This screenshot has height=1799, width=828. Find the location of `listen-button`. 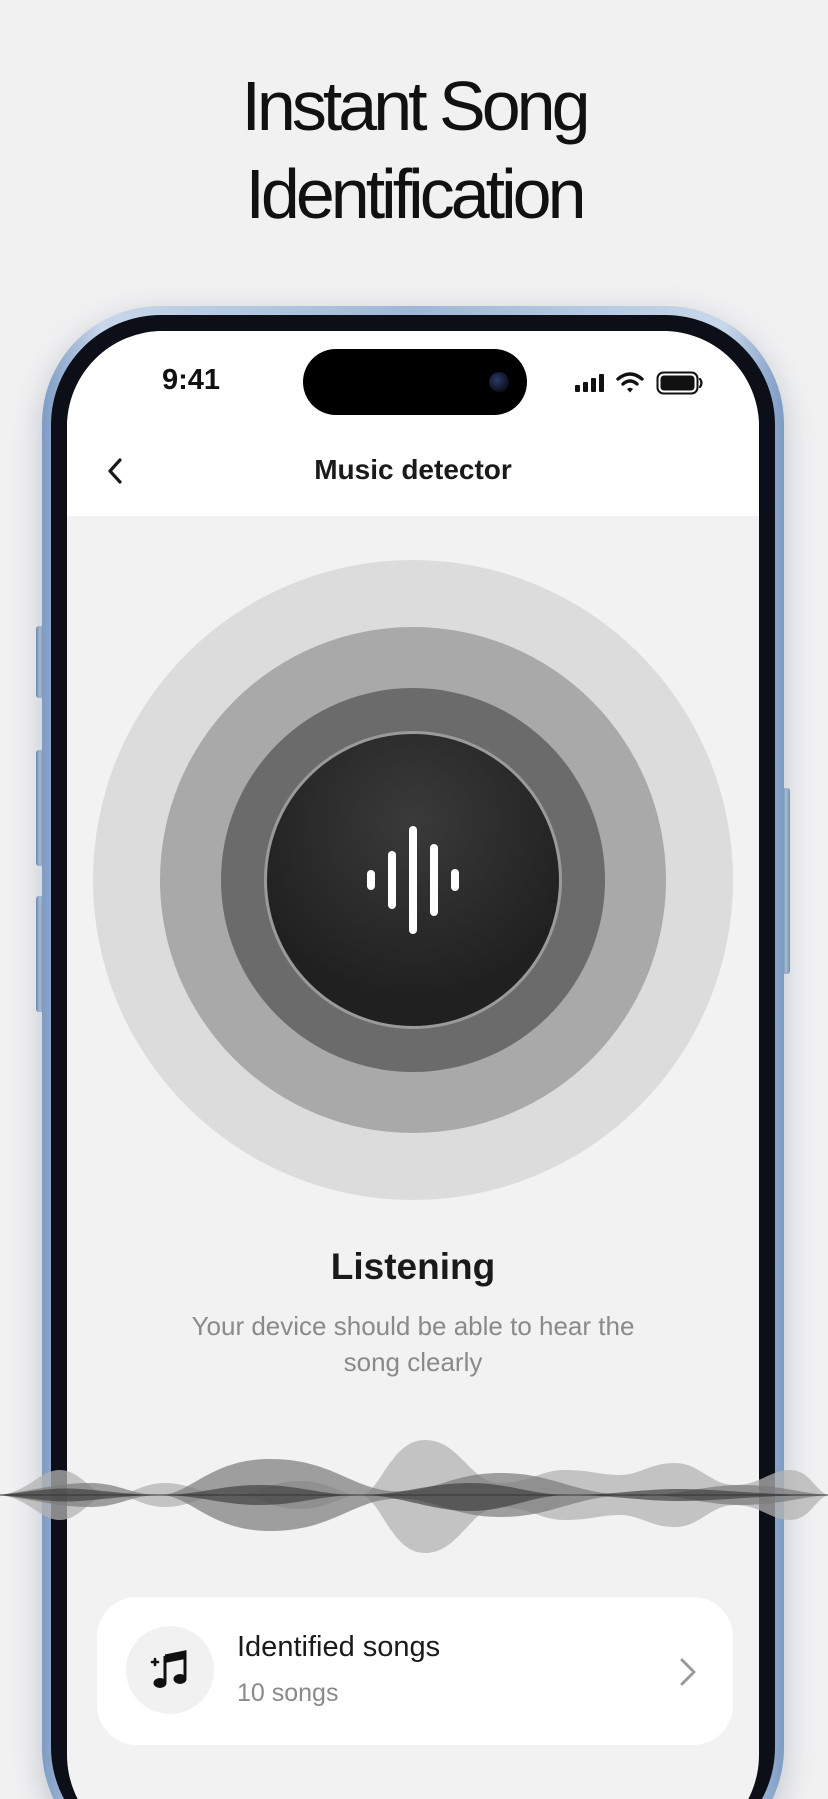

listen-button is located at coordinates (413, 880).